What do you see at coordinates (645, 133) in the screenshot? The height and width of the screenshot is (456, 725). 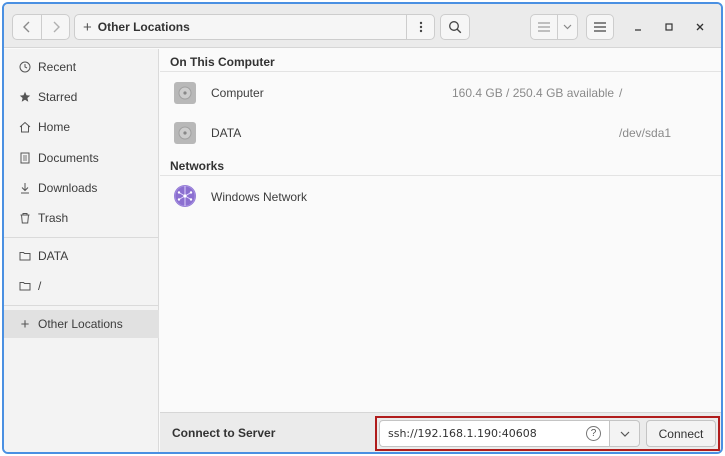 I see `mount-path: /dev/sda1` at bounding box center [645, 133].